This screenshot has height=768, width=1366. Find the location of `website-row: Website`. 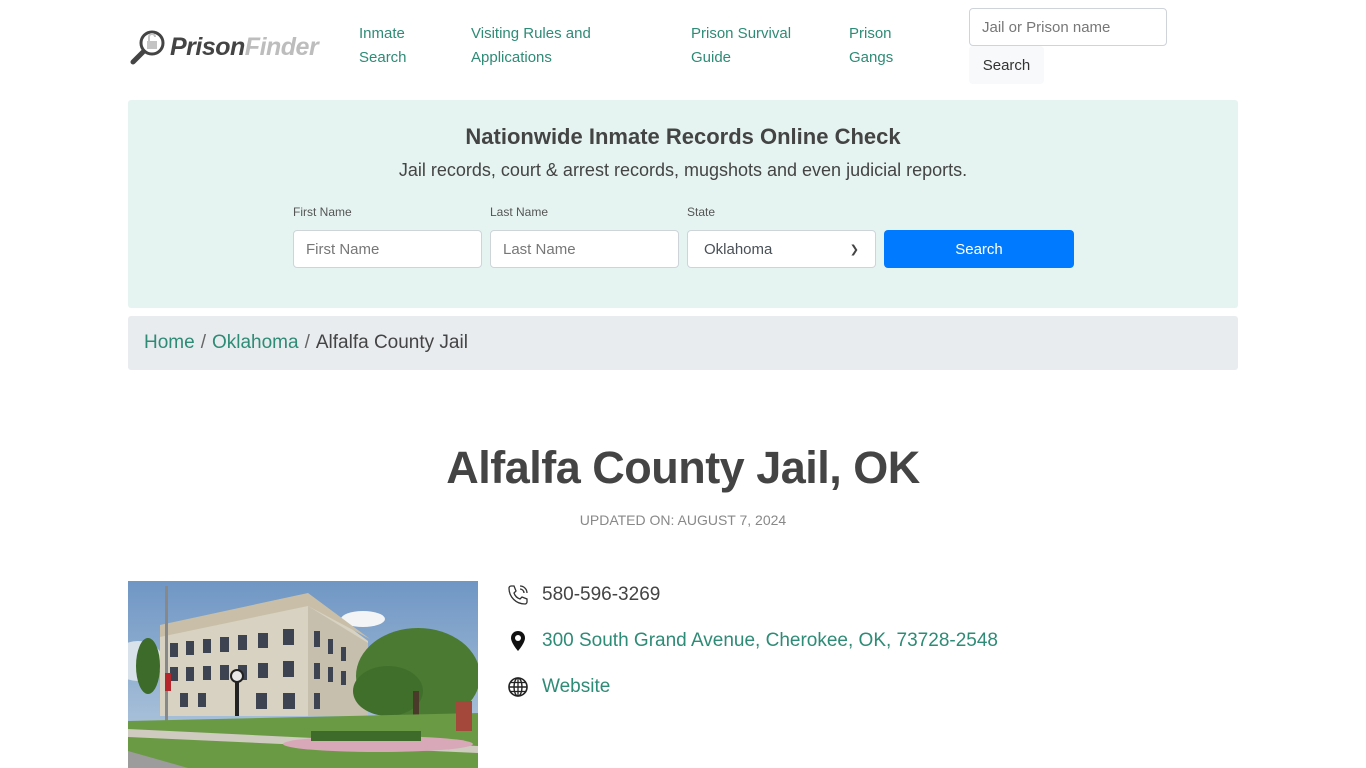

website-row: Website is located at coordinates (558, 687).